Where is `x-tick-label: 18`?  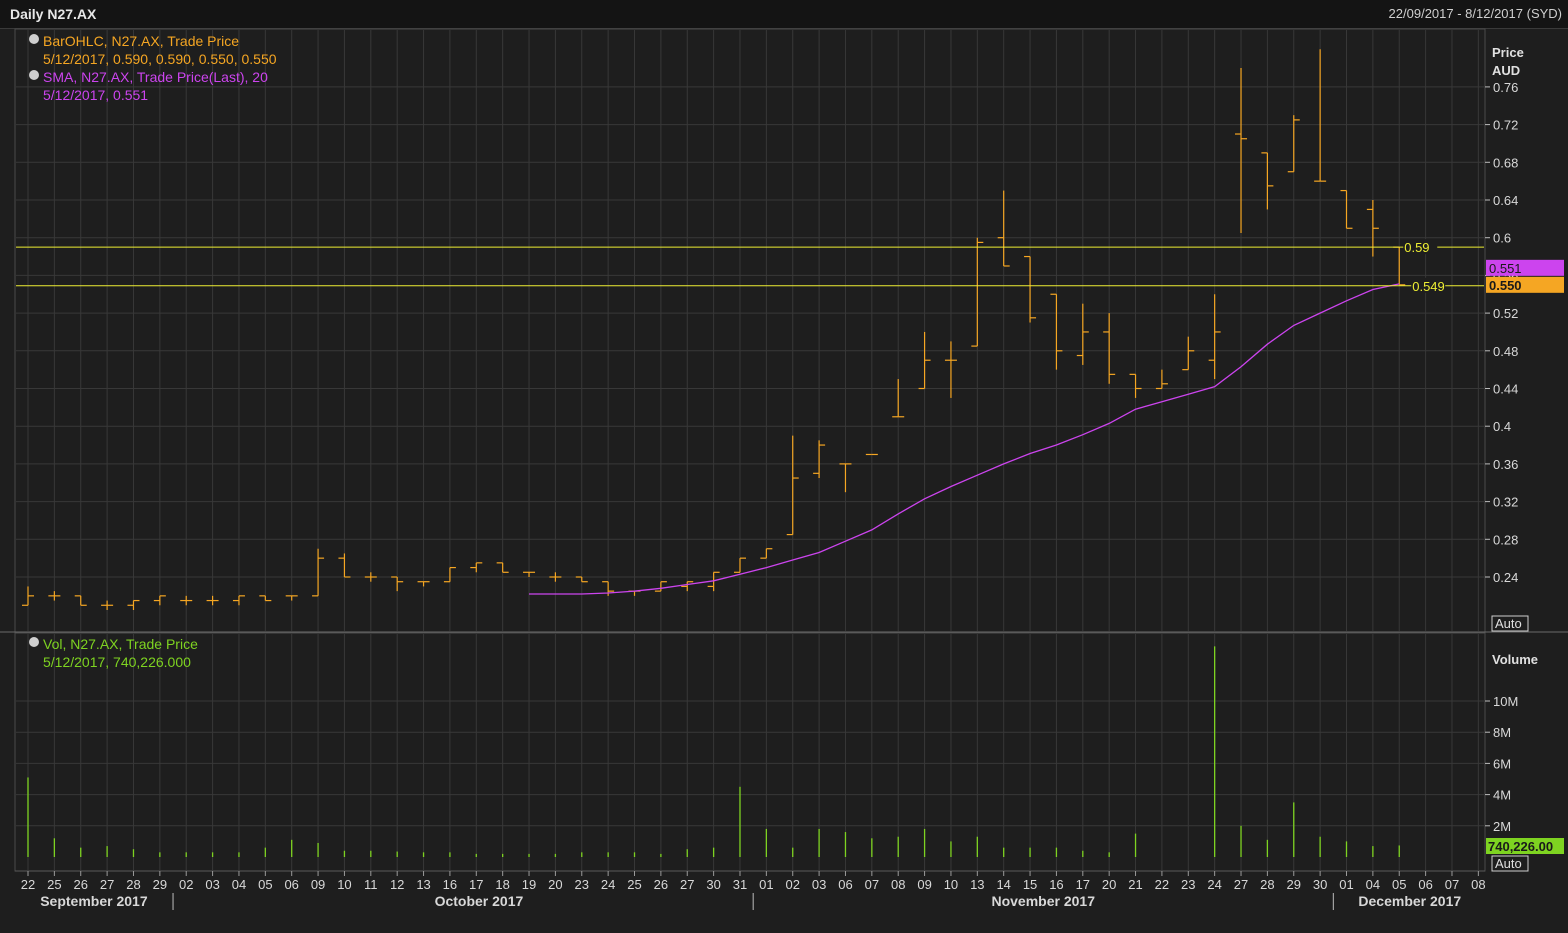 x-tick-label: 18 is located at coordinates (502, 884).